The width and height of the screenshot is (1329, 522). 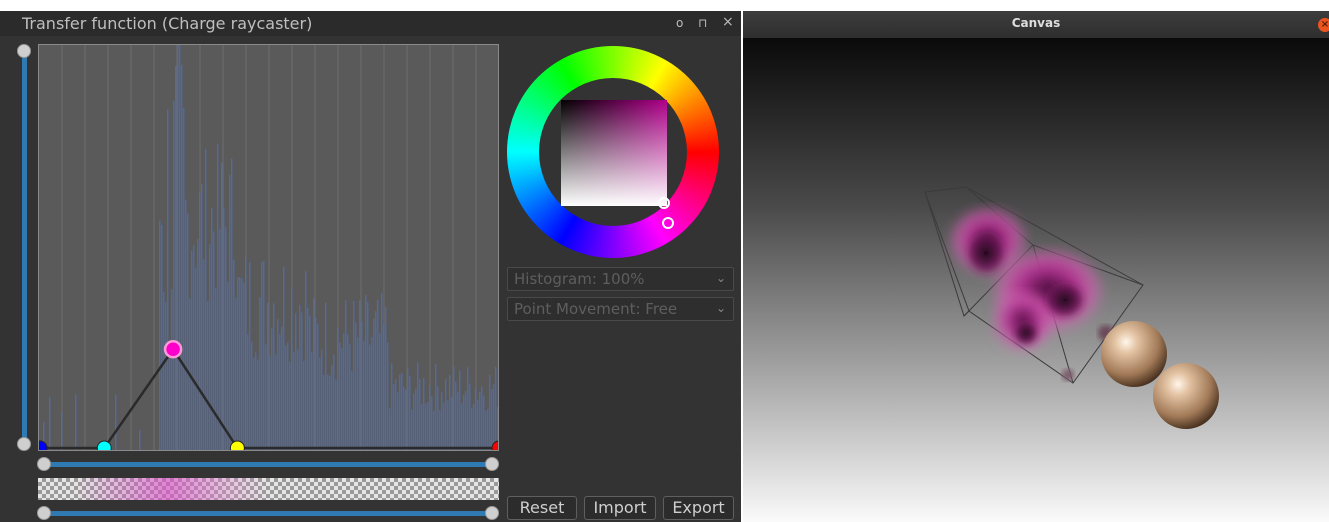 What do you see at coordinates (492, 513) in the screenshot?
I see `zoom-max-handle` at bounding box center [492, 513].